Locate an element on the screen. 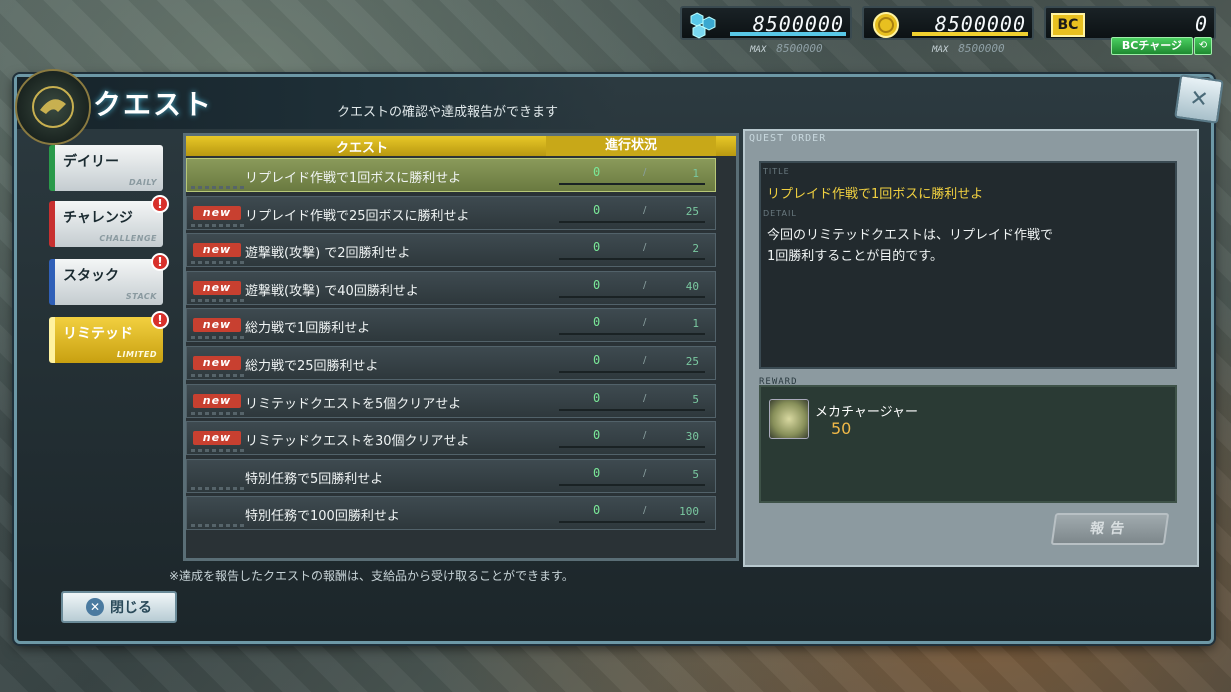 This screenshot has height=692, width=1231. progress-total: 100 is located at coordinates (689, 512).